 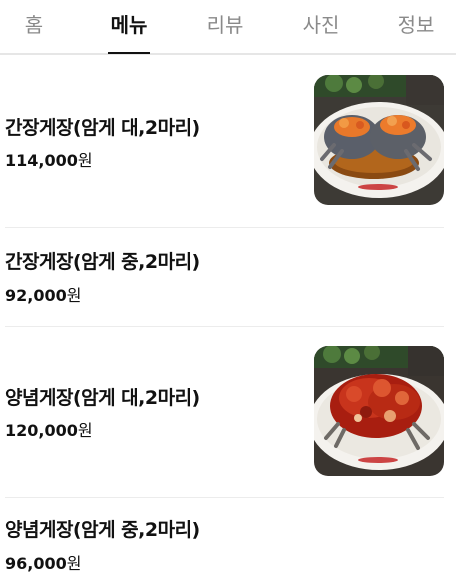 I want to click on soy-crab-icon, so click(x=379, y=140).